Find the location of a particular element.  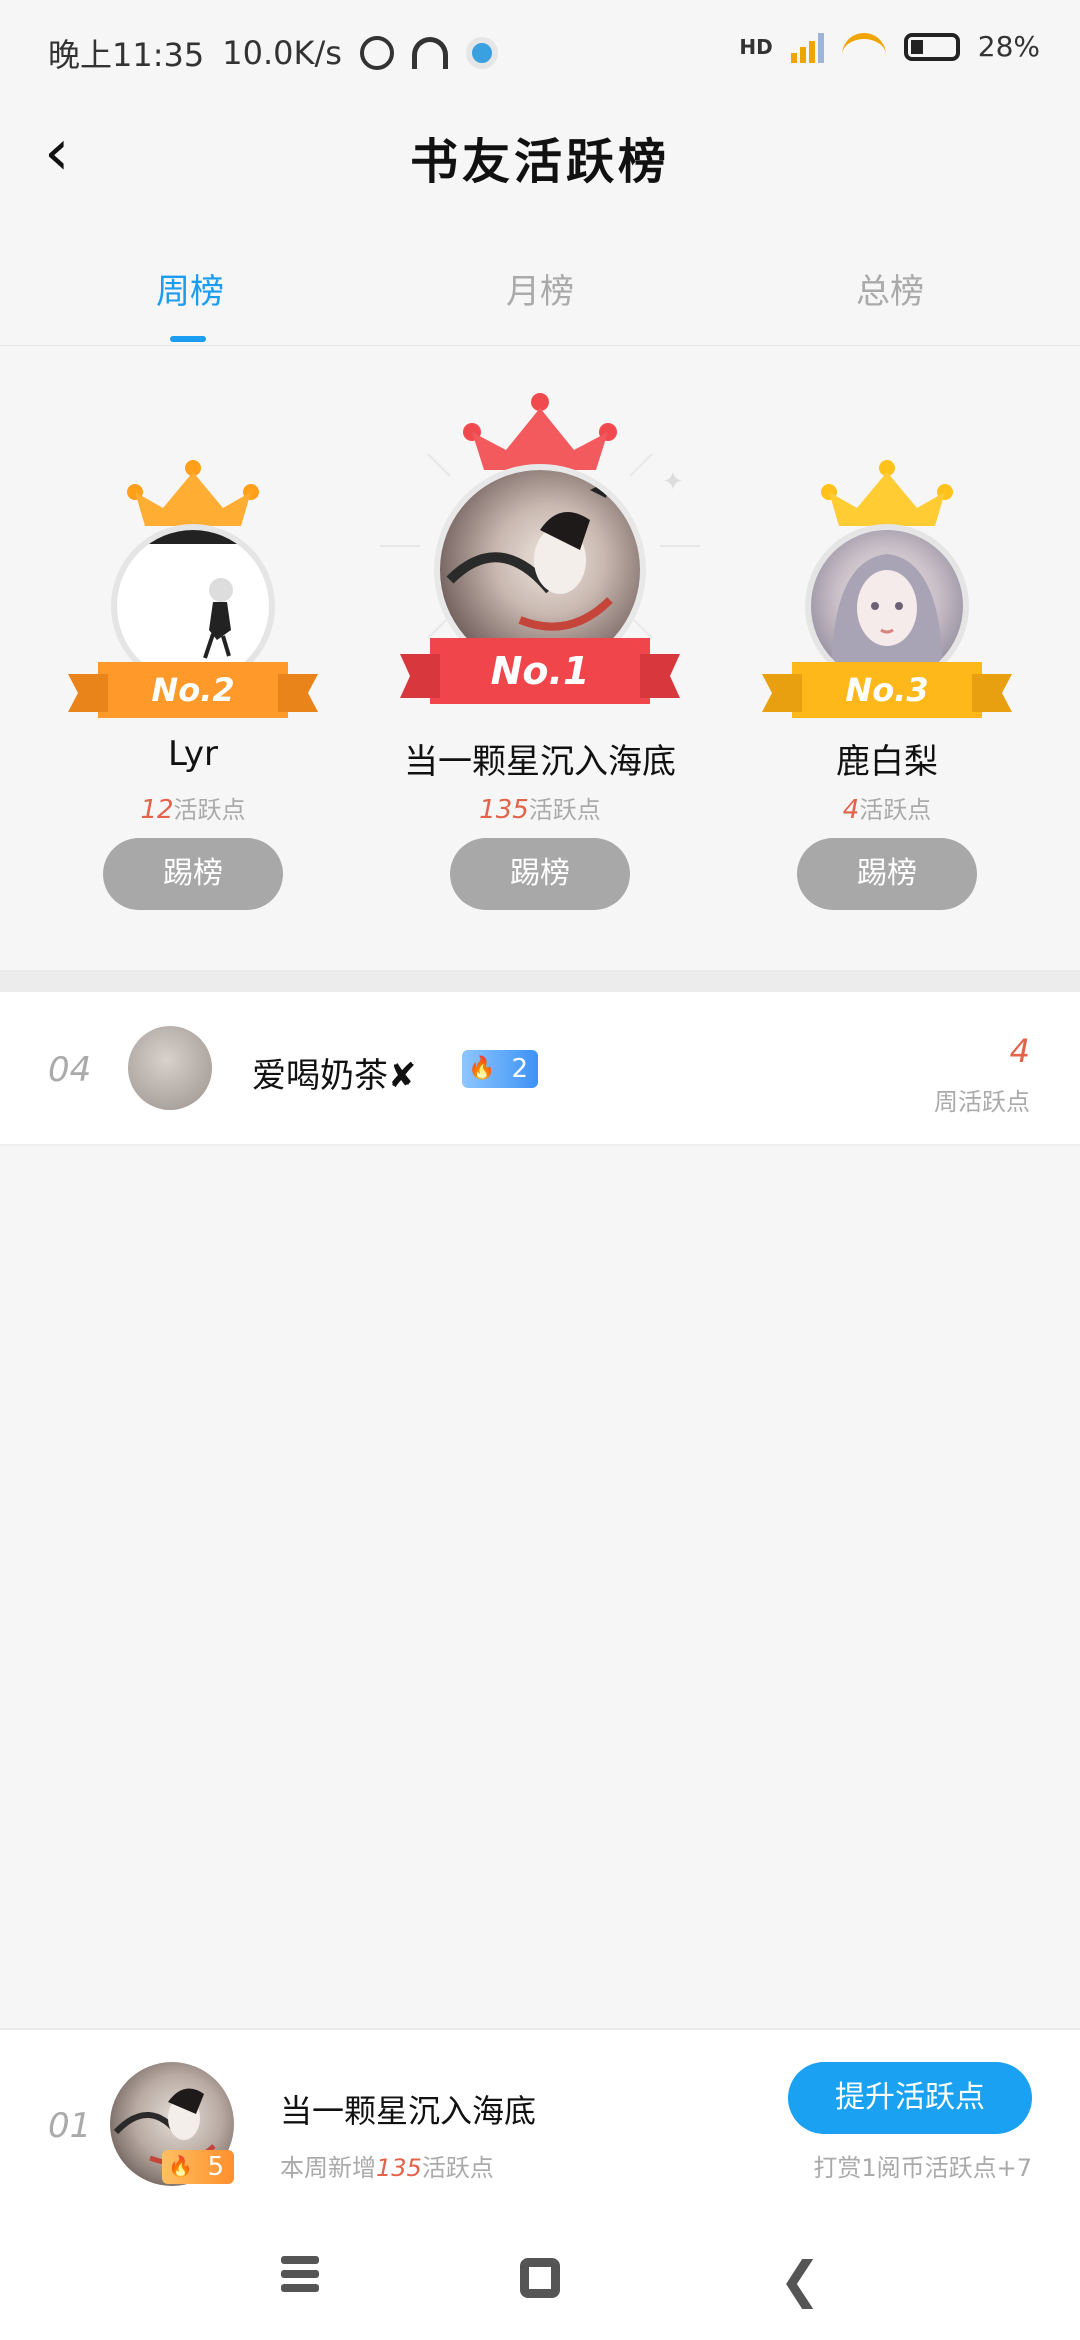

points-value: 4 is located at coordinates (851, 810).